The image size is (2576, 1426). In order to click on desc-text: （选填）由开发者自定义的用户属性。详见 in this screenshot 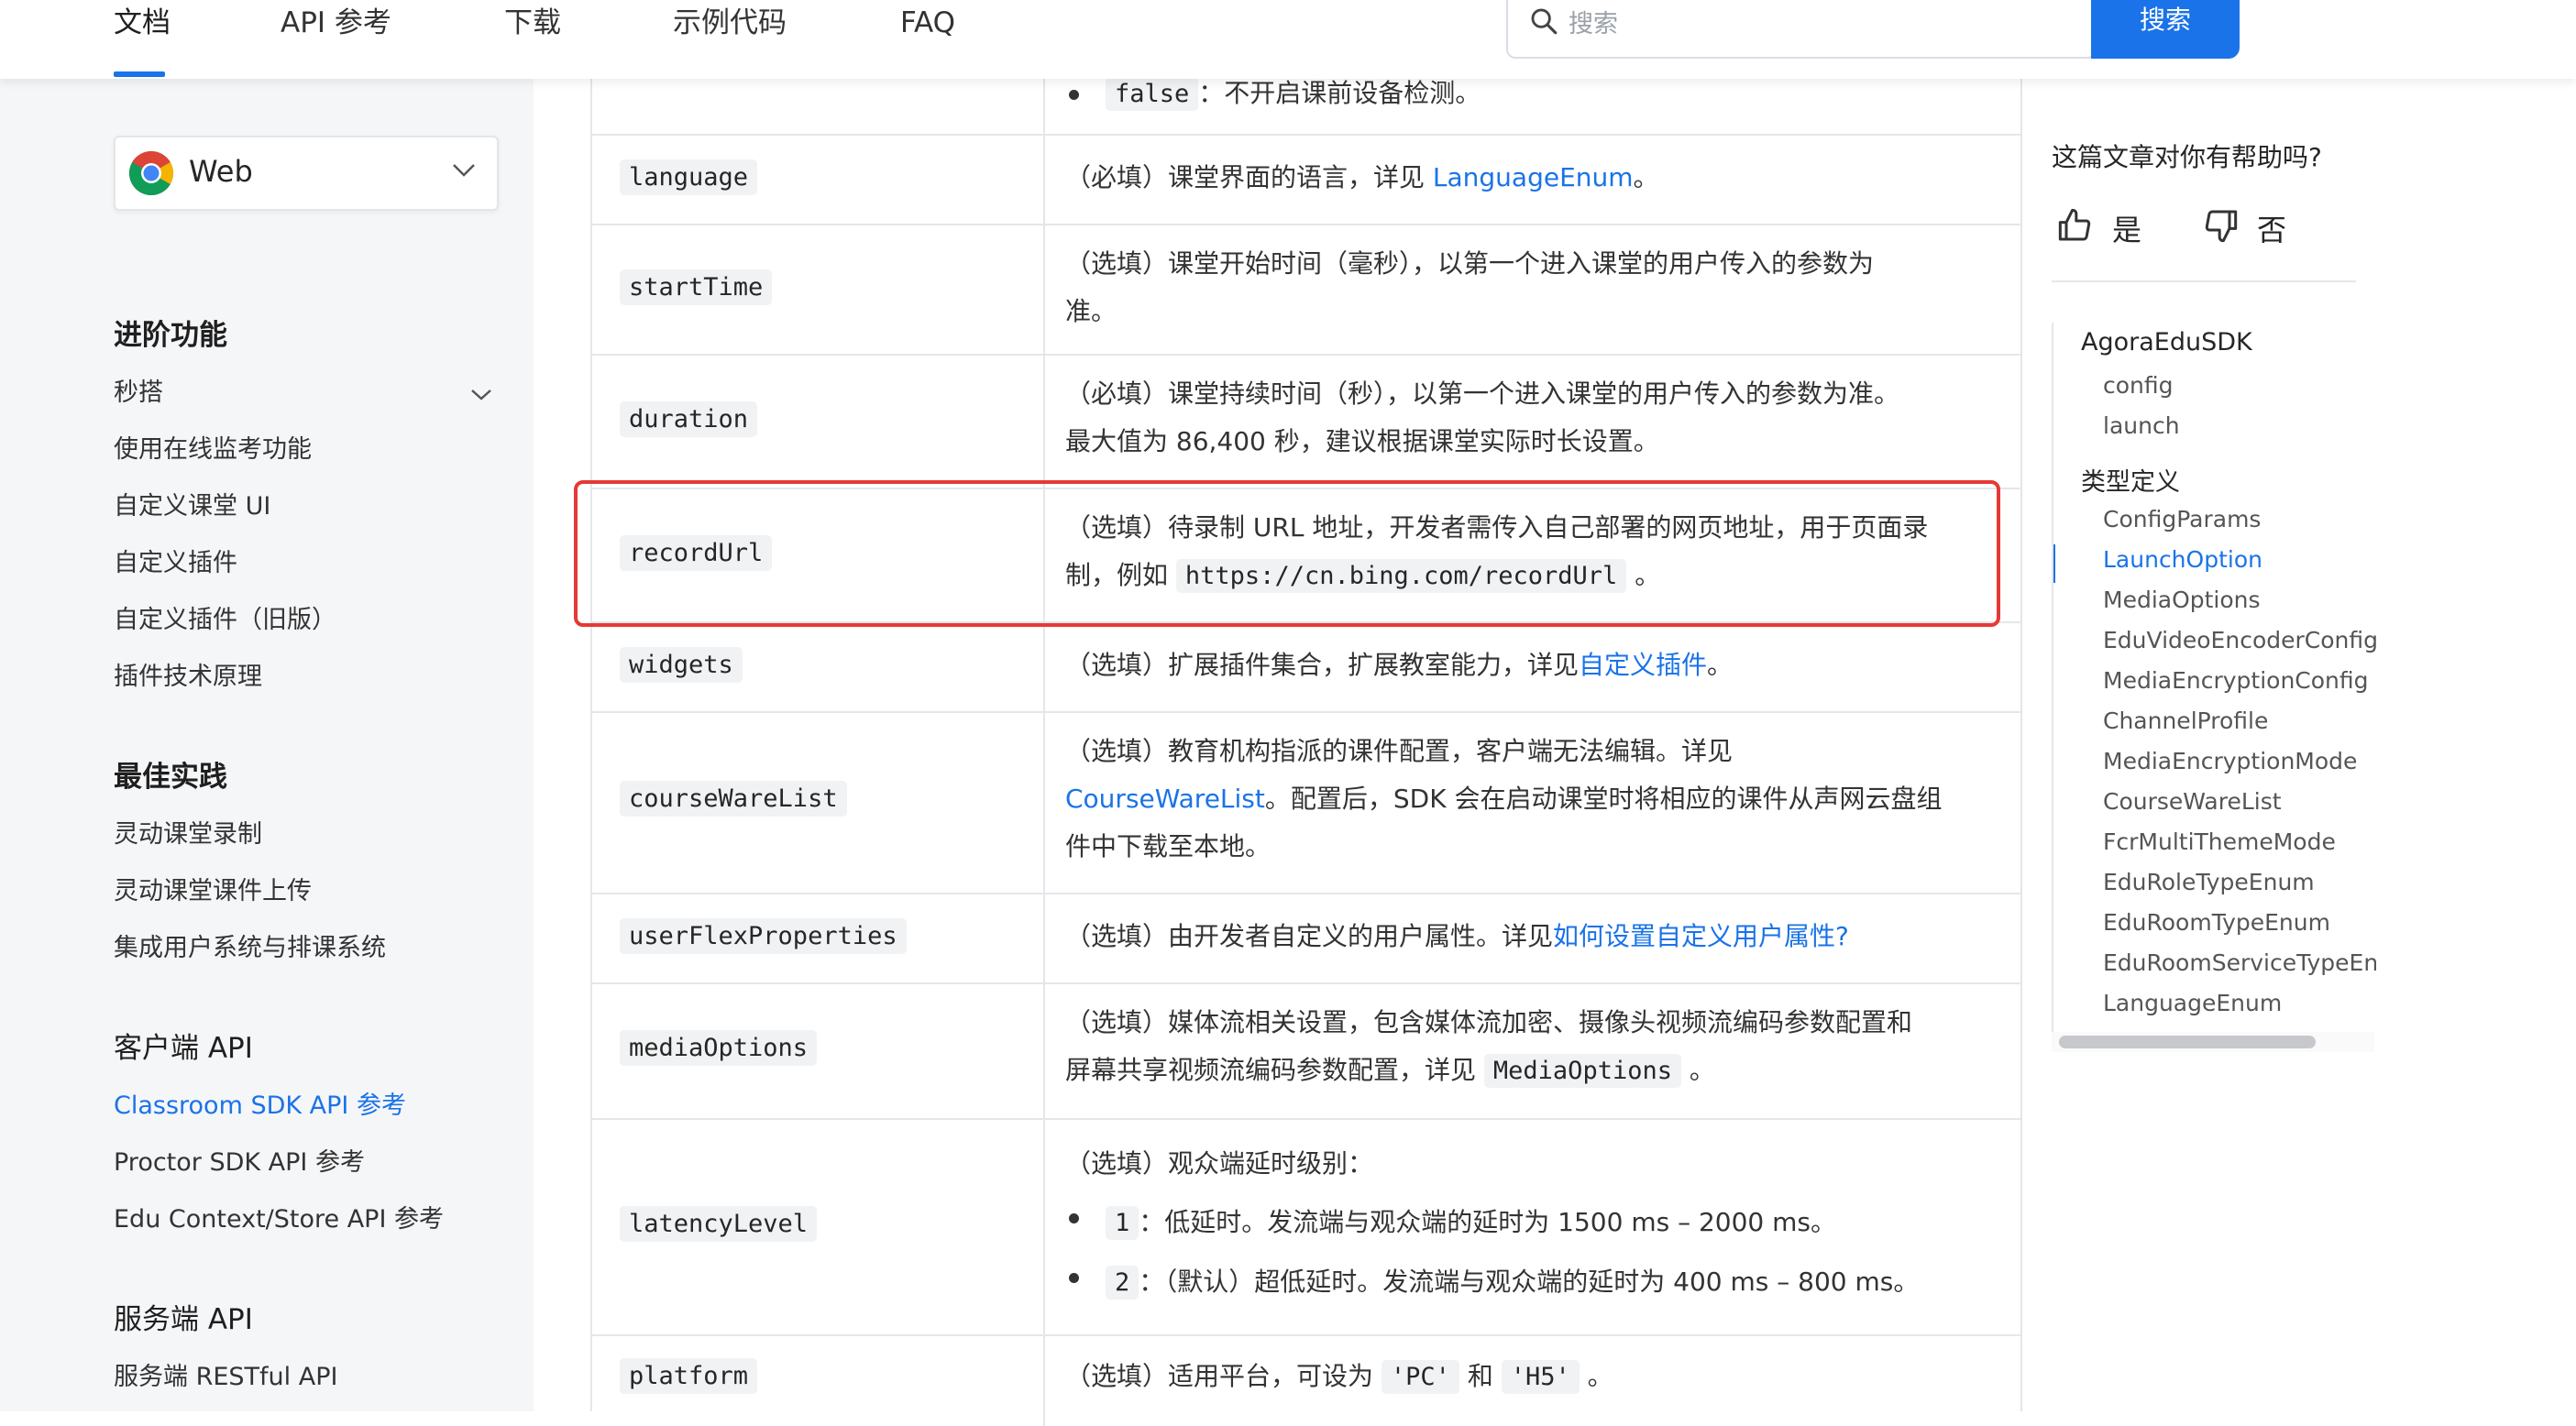, I will do `click(1310, 936)`.